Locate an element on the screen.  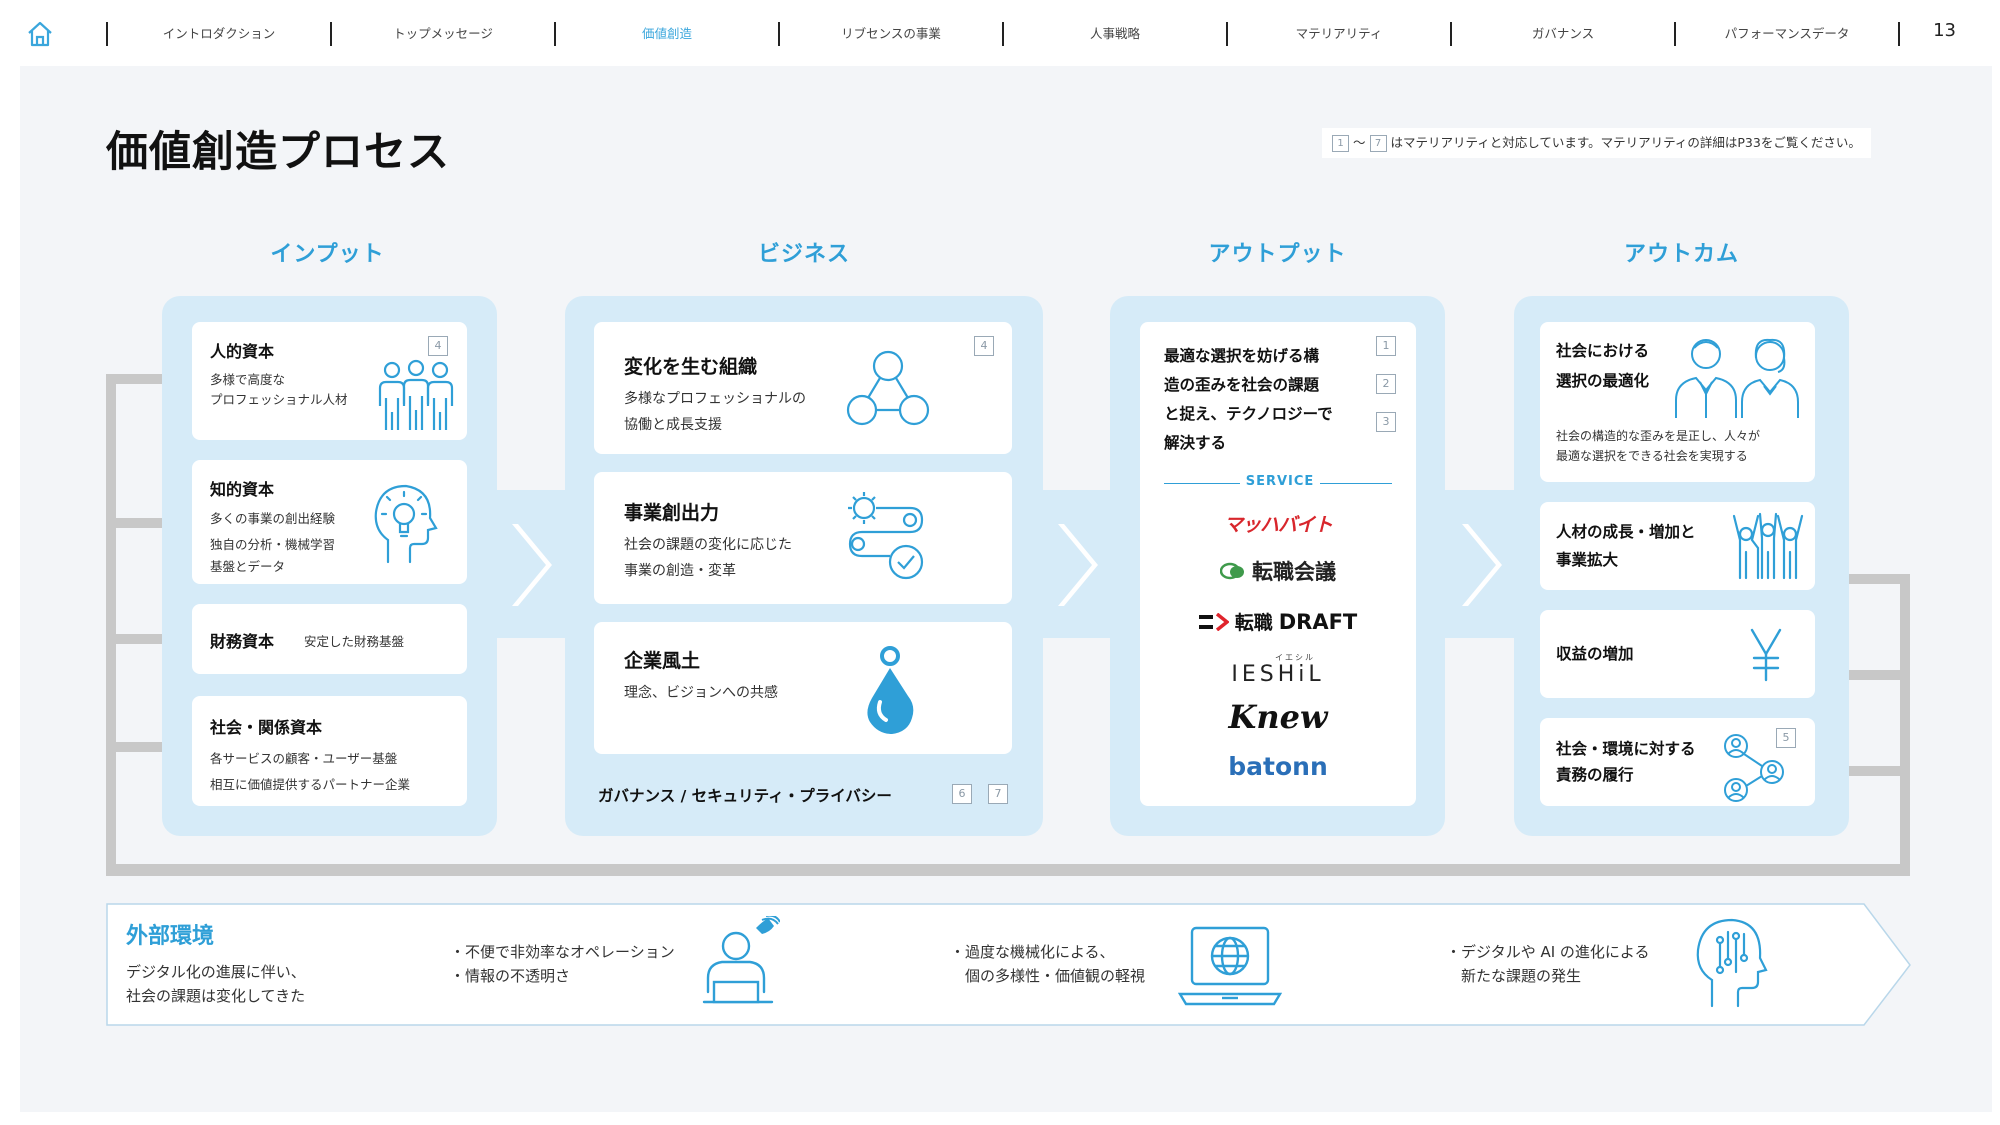
tab-materiality: マテリアリティ is located at coordinates (1339, 34).